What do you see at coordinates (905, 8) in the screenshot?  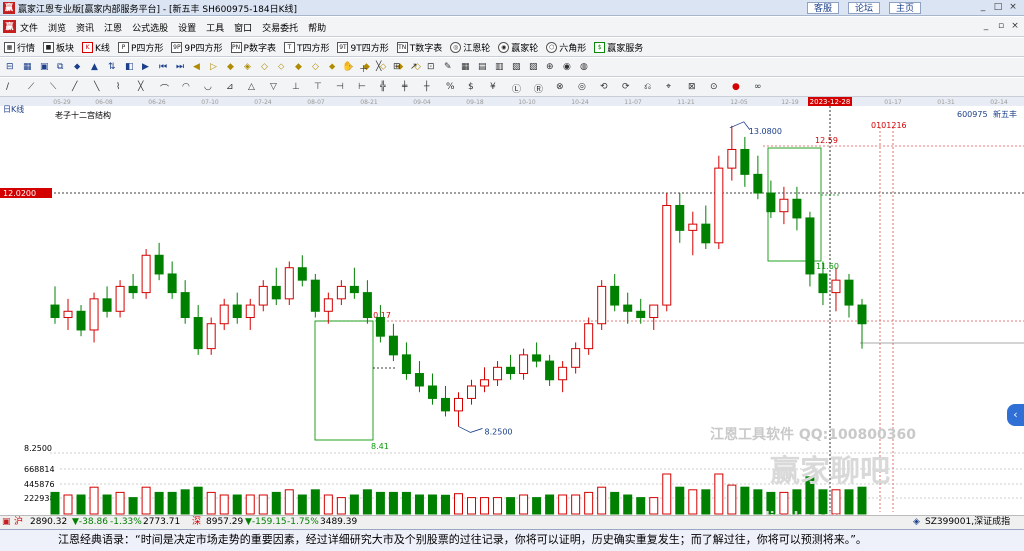 I see `homepage-link: 主页` at bounding box center [905, 8].